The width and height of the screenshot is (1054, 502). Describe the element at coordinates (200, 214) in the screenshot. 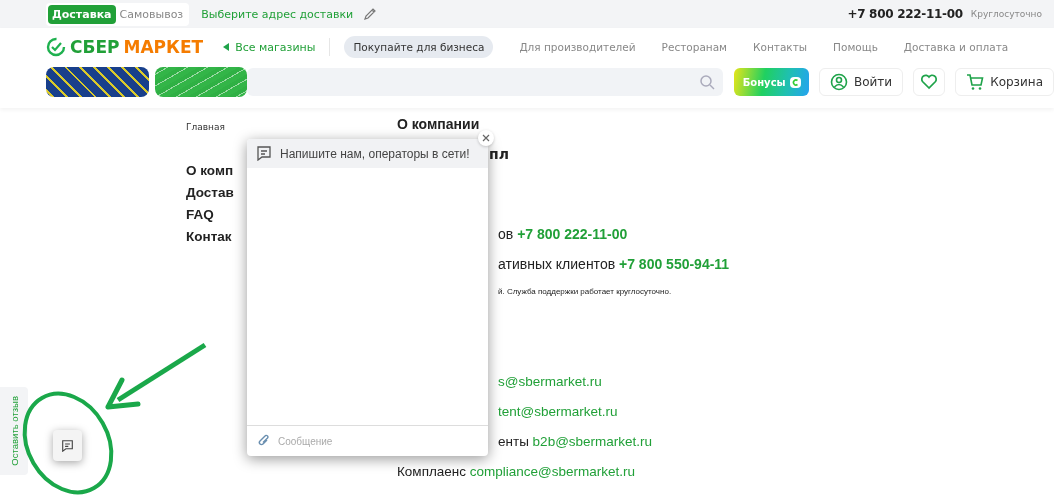

I see `sidebar-link: FAQ` at that location.